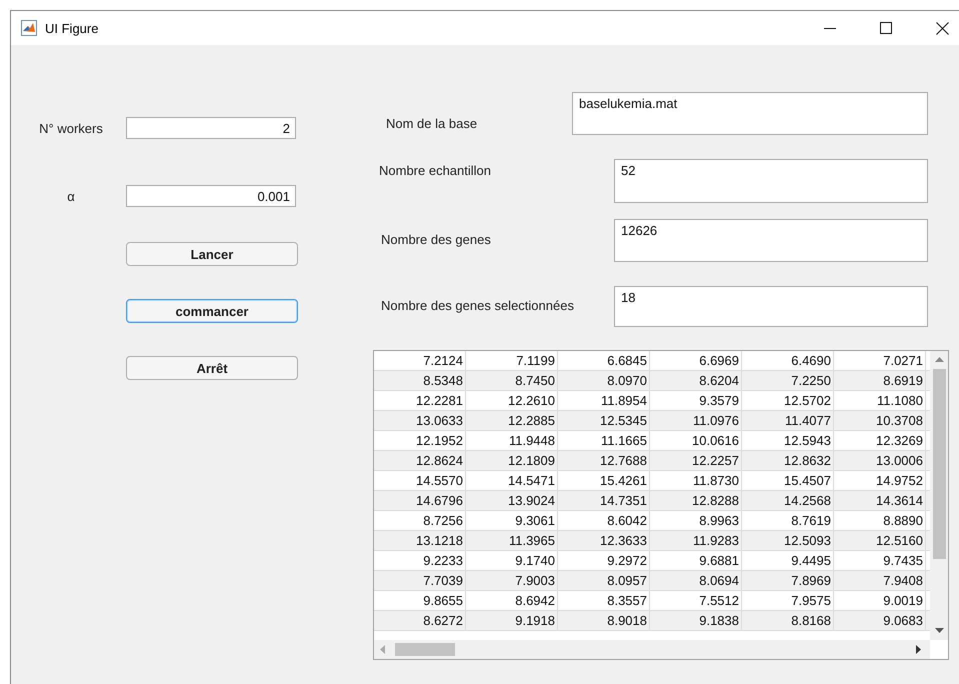 The height and width of the screenshot is (684, 959). I want to click on table-cell: 7.5512, so click(696, 600).